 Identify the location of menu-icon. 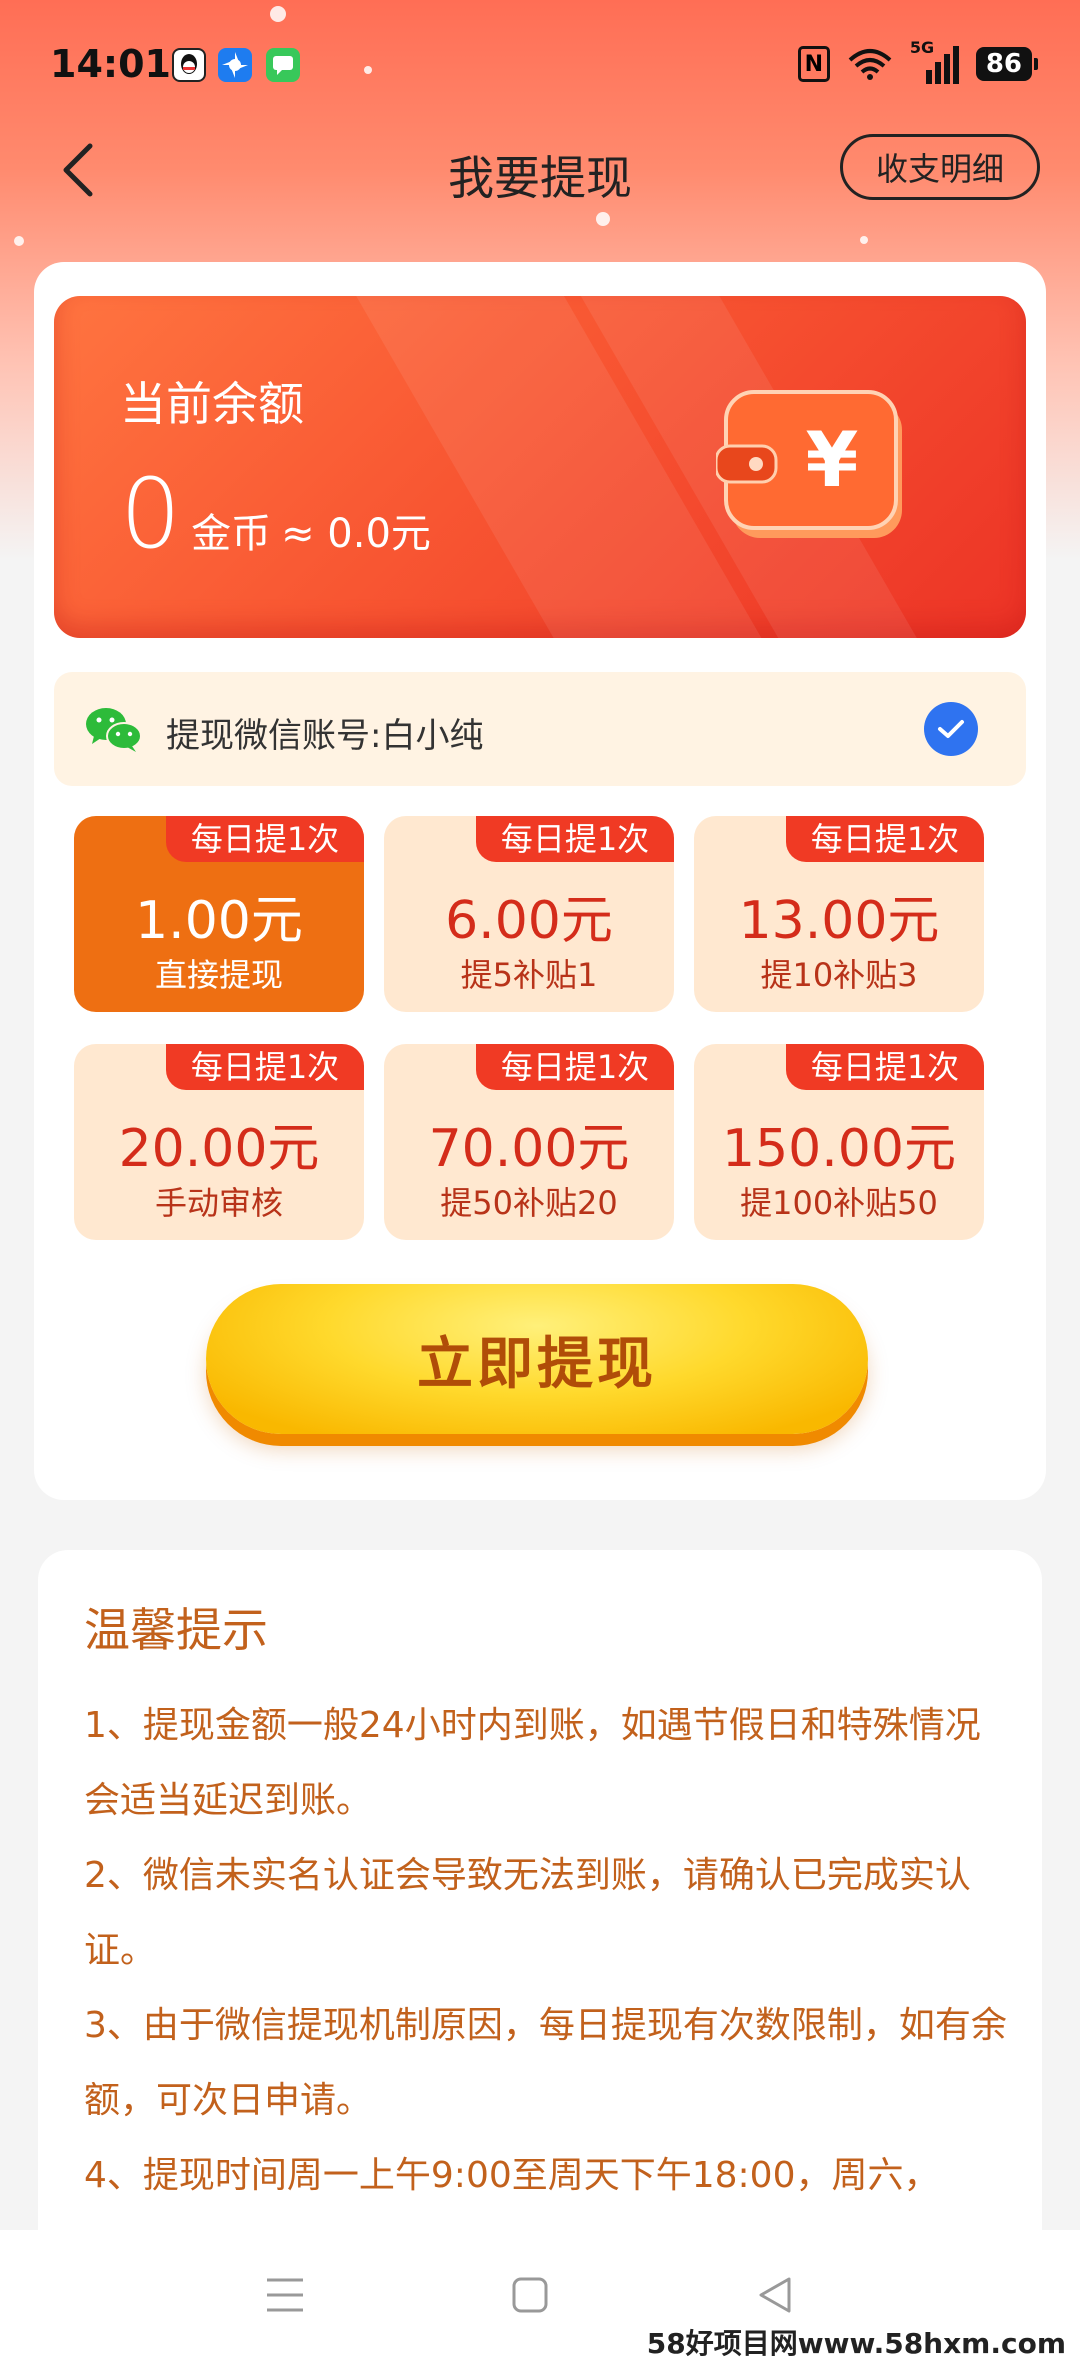
(285, 2295).